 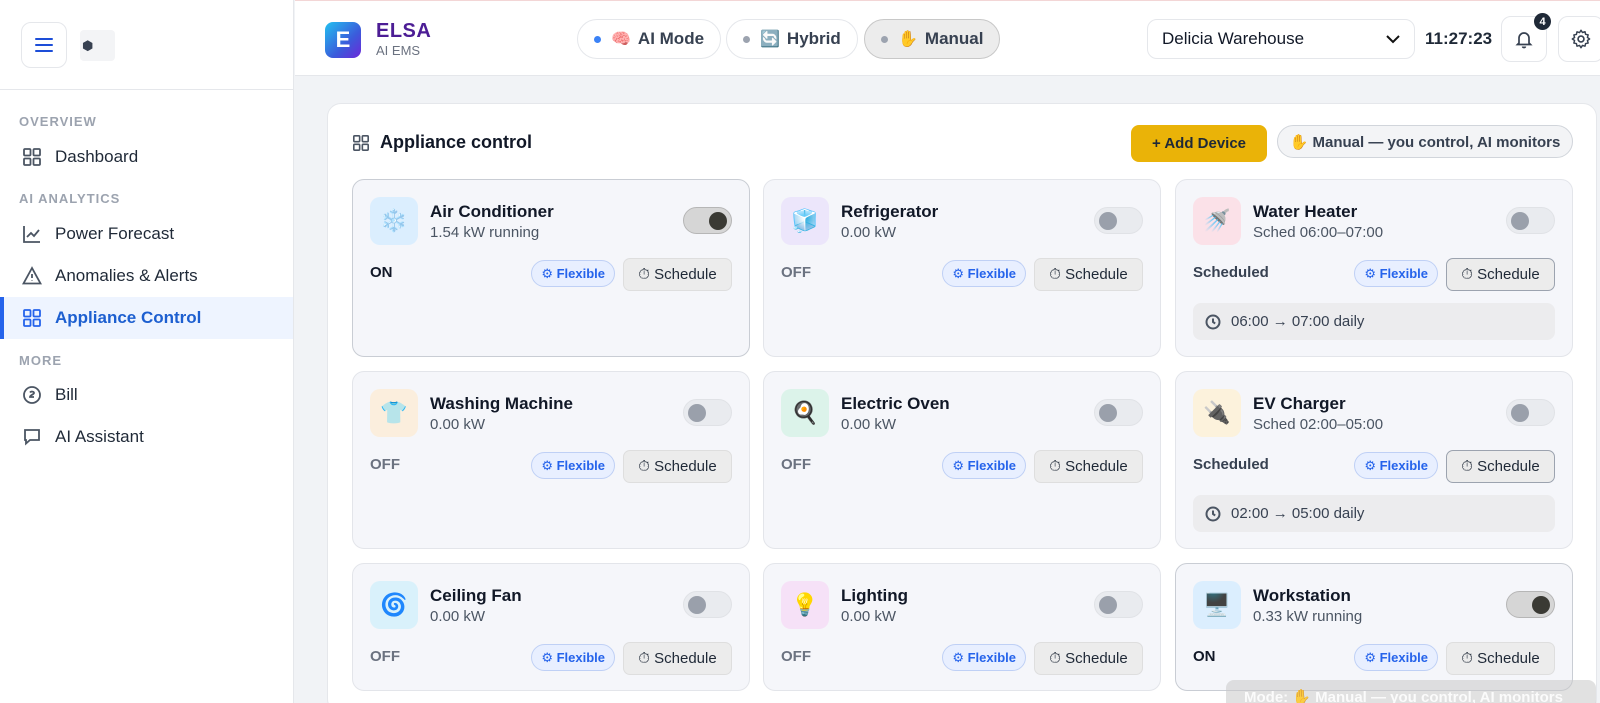 I want to click on device-name: Washing Machine, so click(x=501, y=403).